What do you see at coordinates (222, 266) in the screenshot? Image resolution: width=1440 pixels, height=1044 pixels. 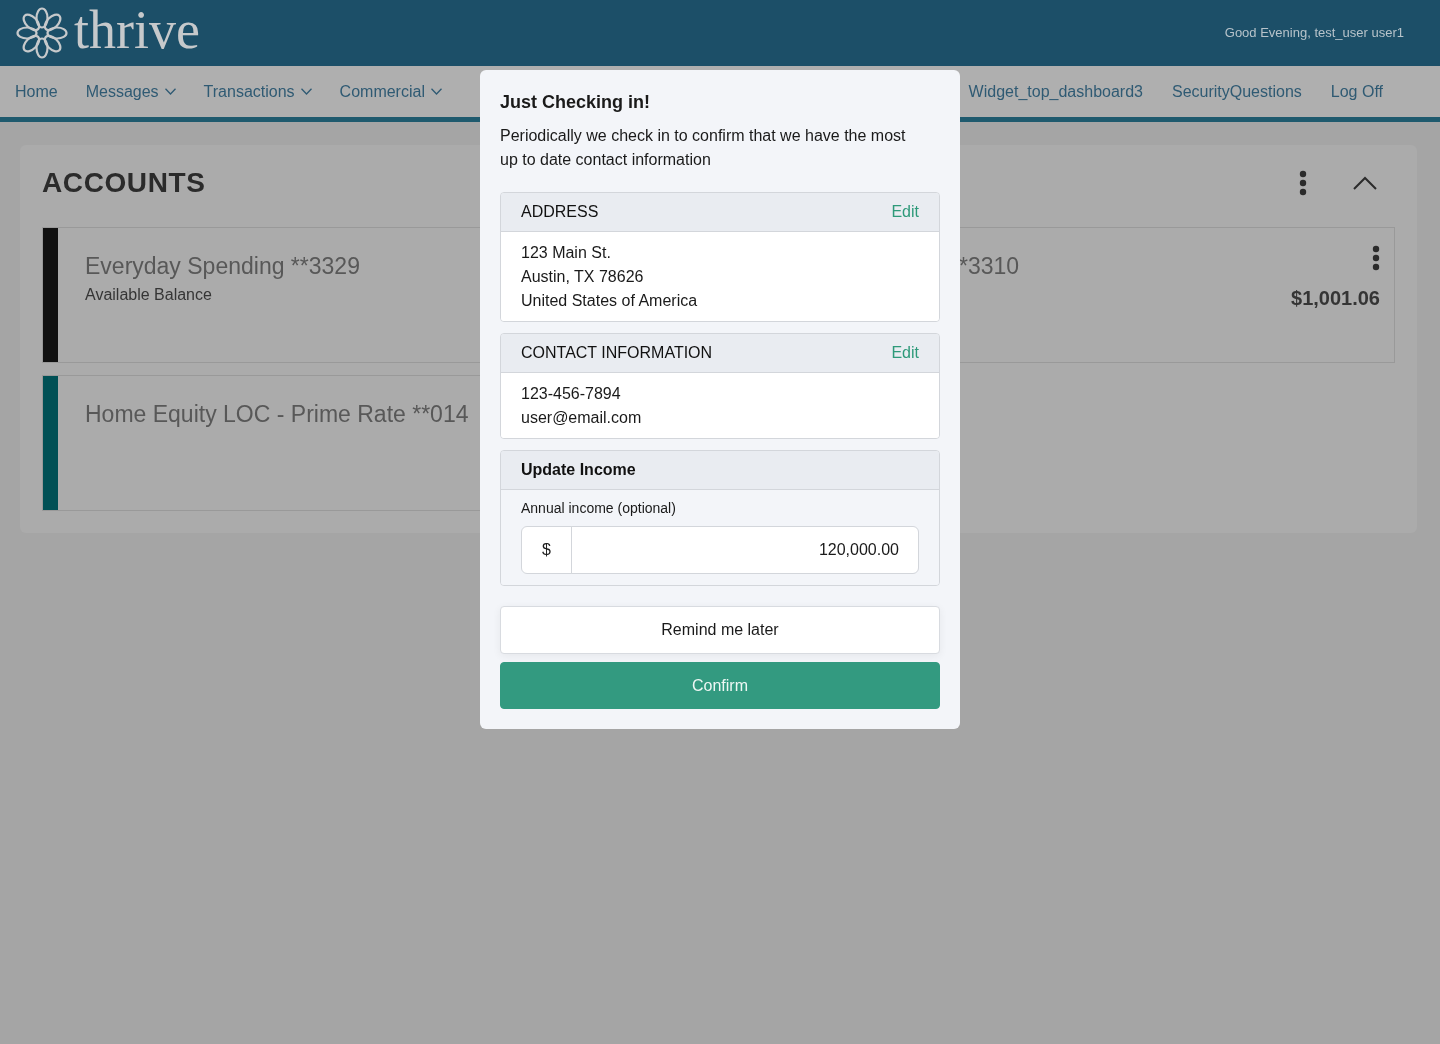 I see `account-name: Everyday Spending **3329` at bounding box center [222, 266].